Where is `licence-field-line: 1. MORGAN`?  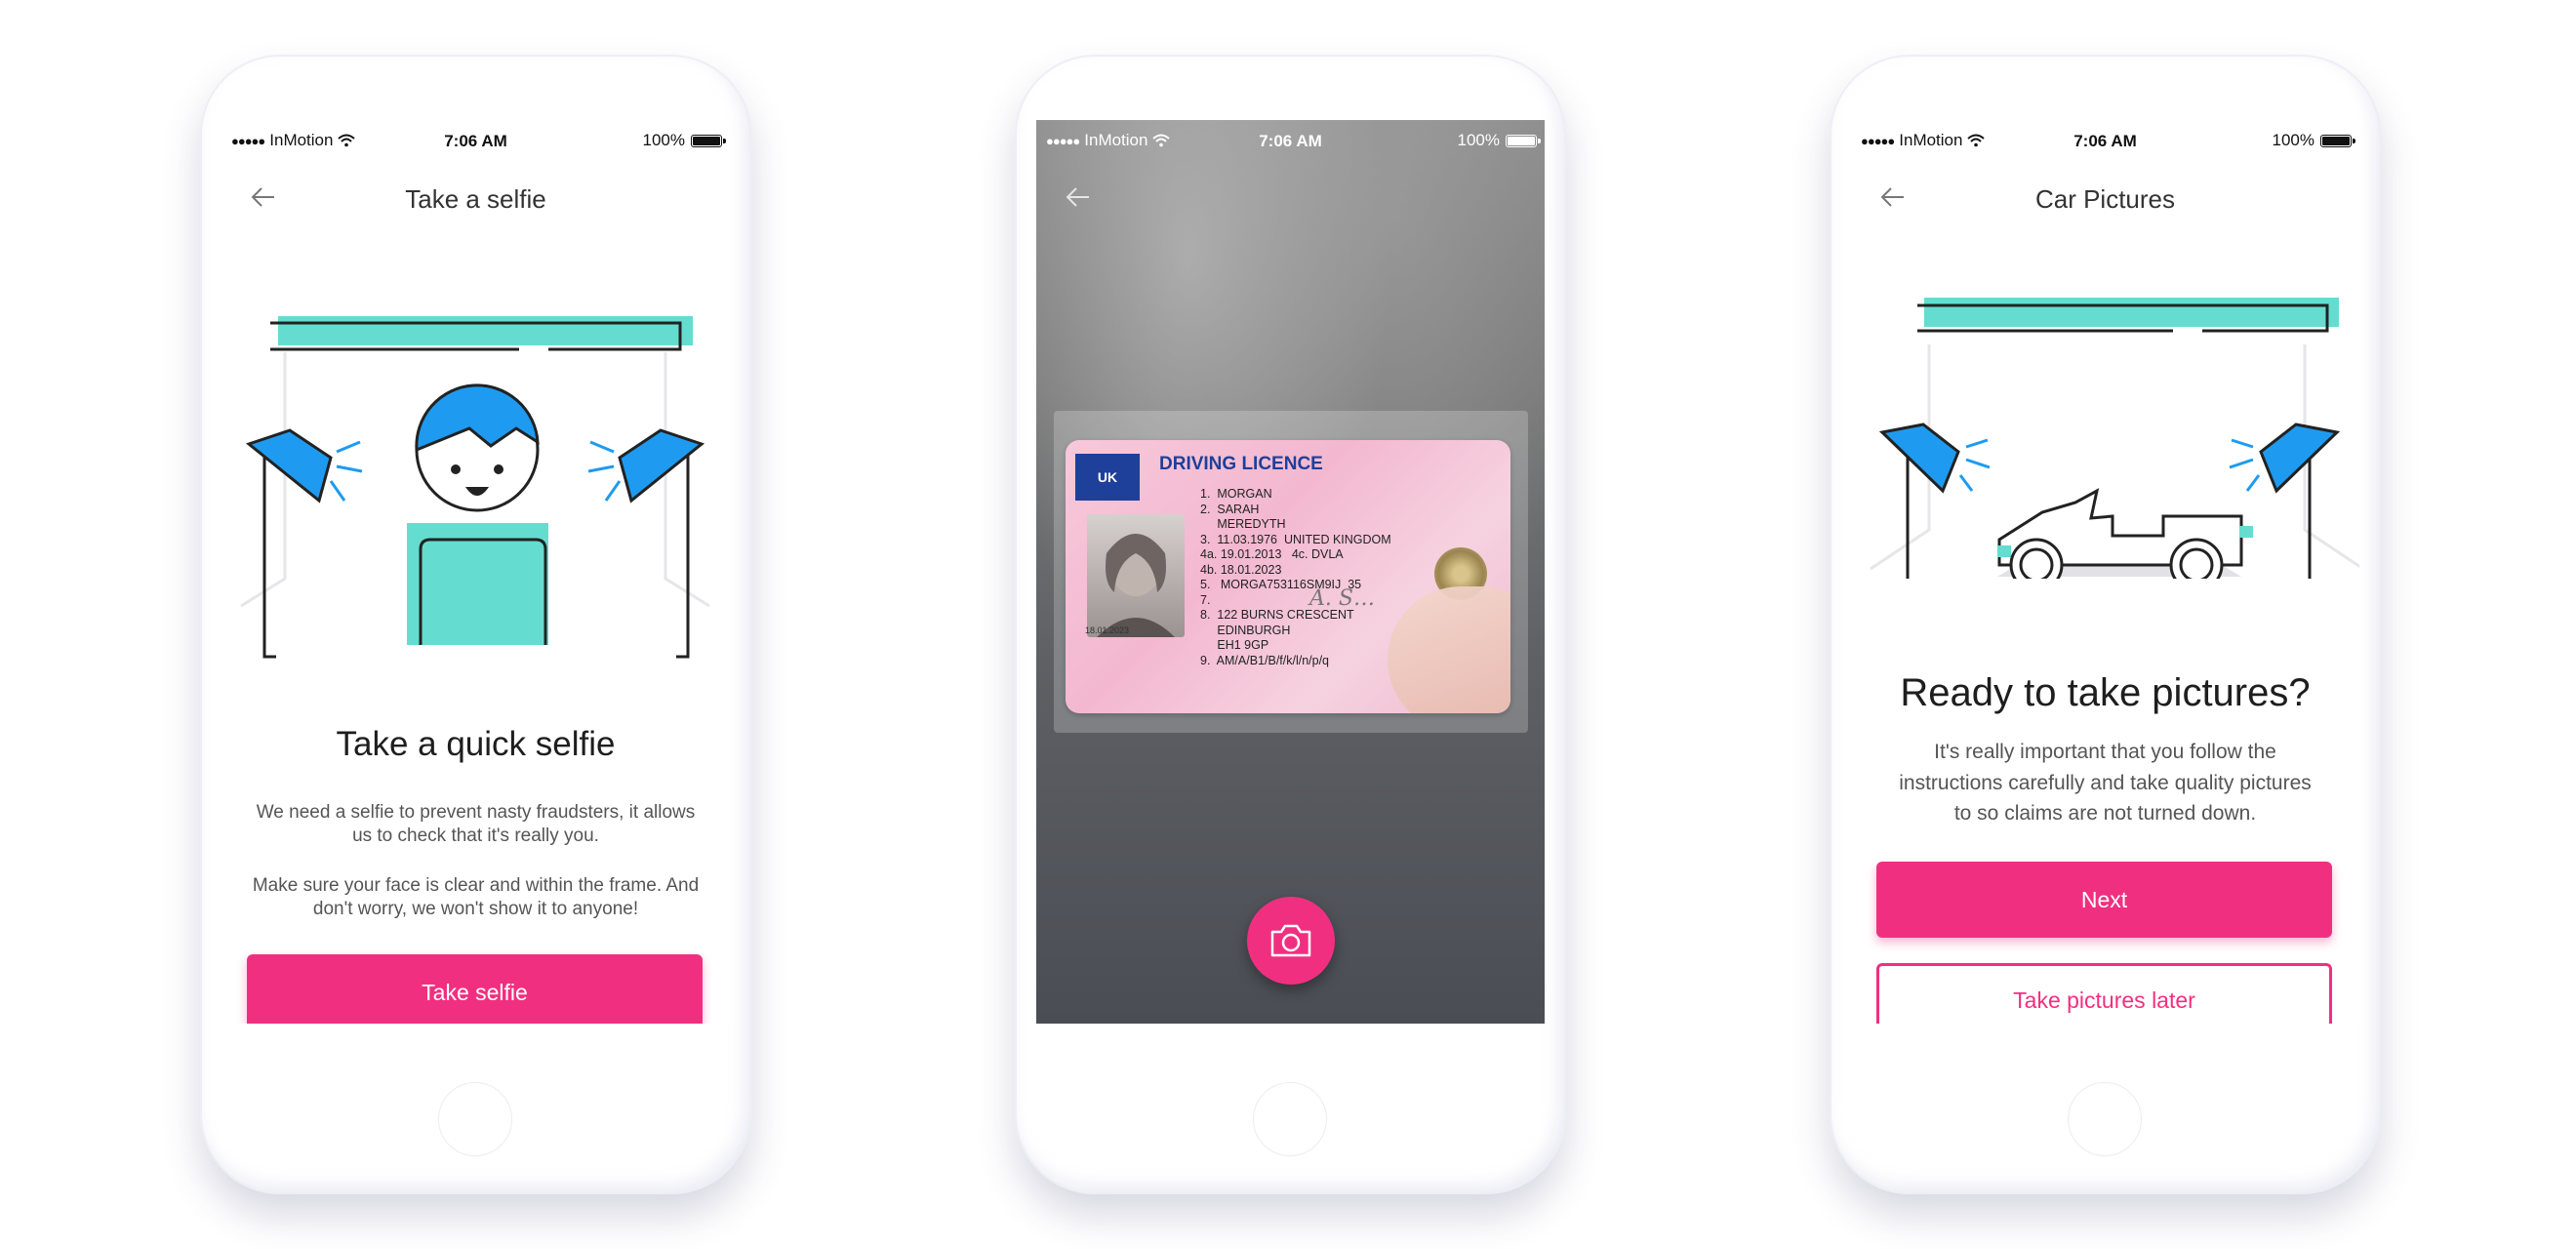 licence-field-line: 1. MORGAN is located at coordinates (1236, 494).